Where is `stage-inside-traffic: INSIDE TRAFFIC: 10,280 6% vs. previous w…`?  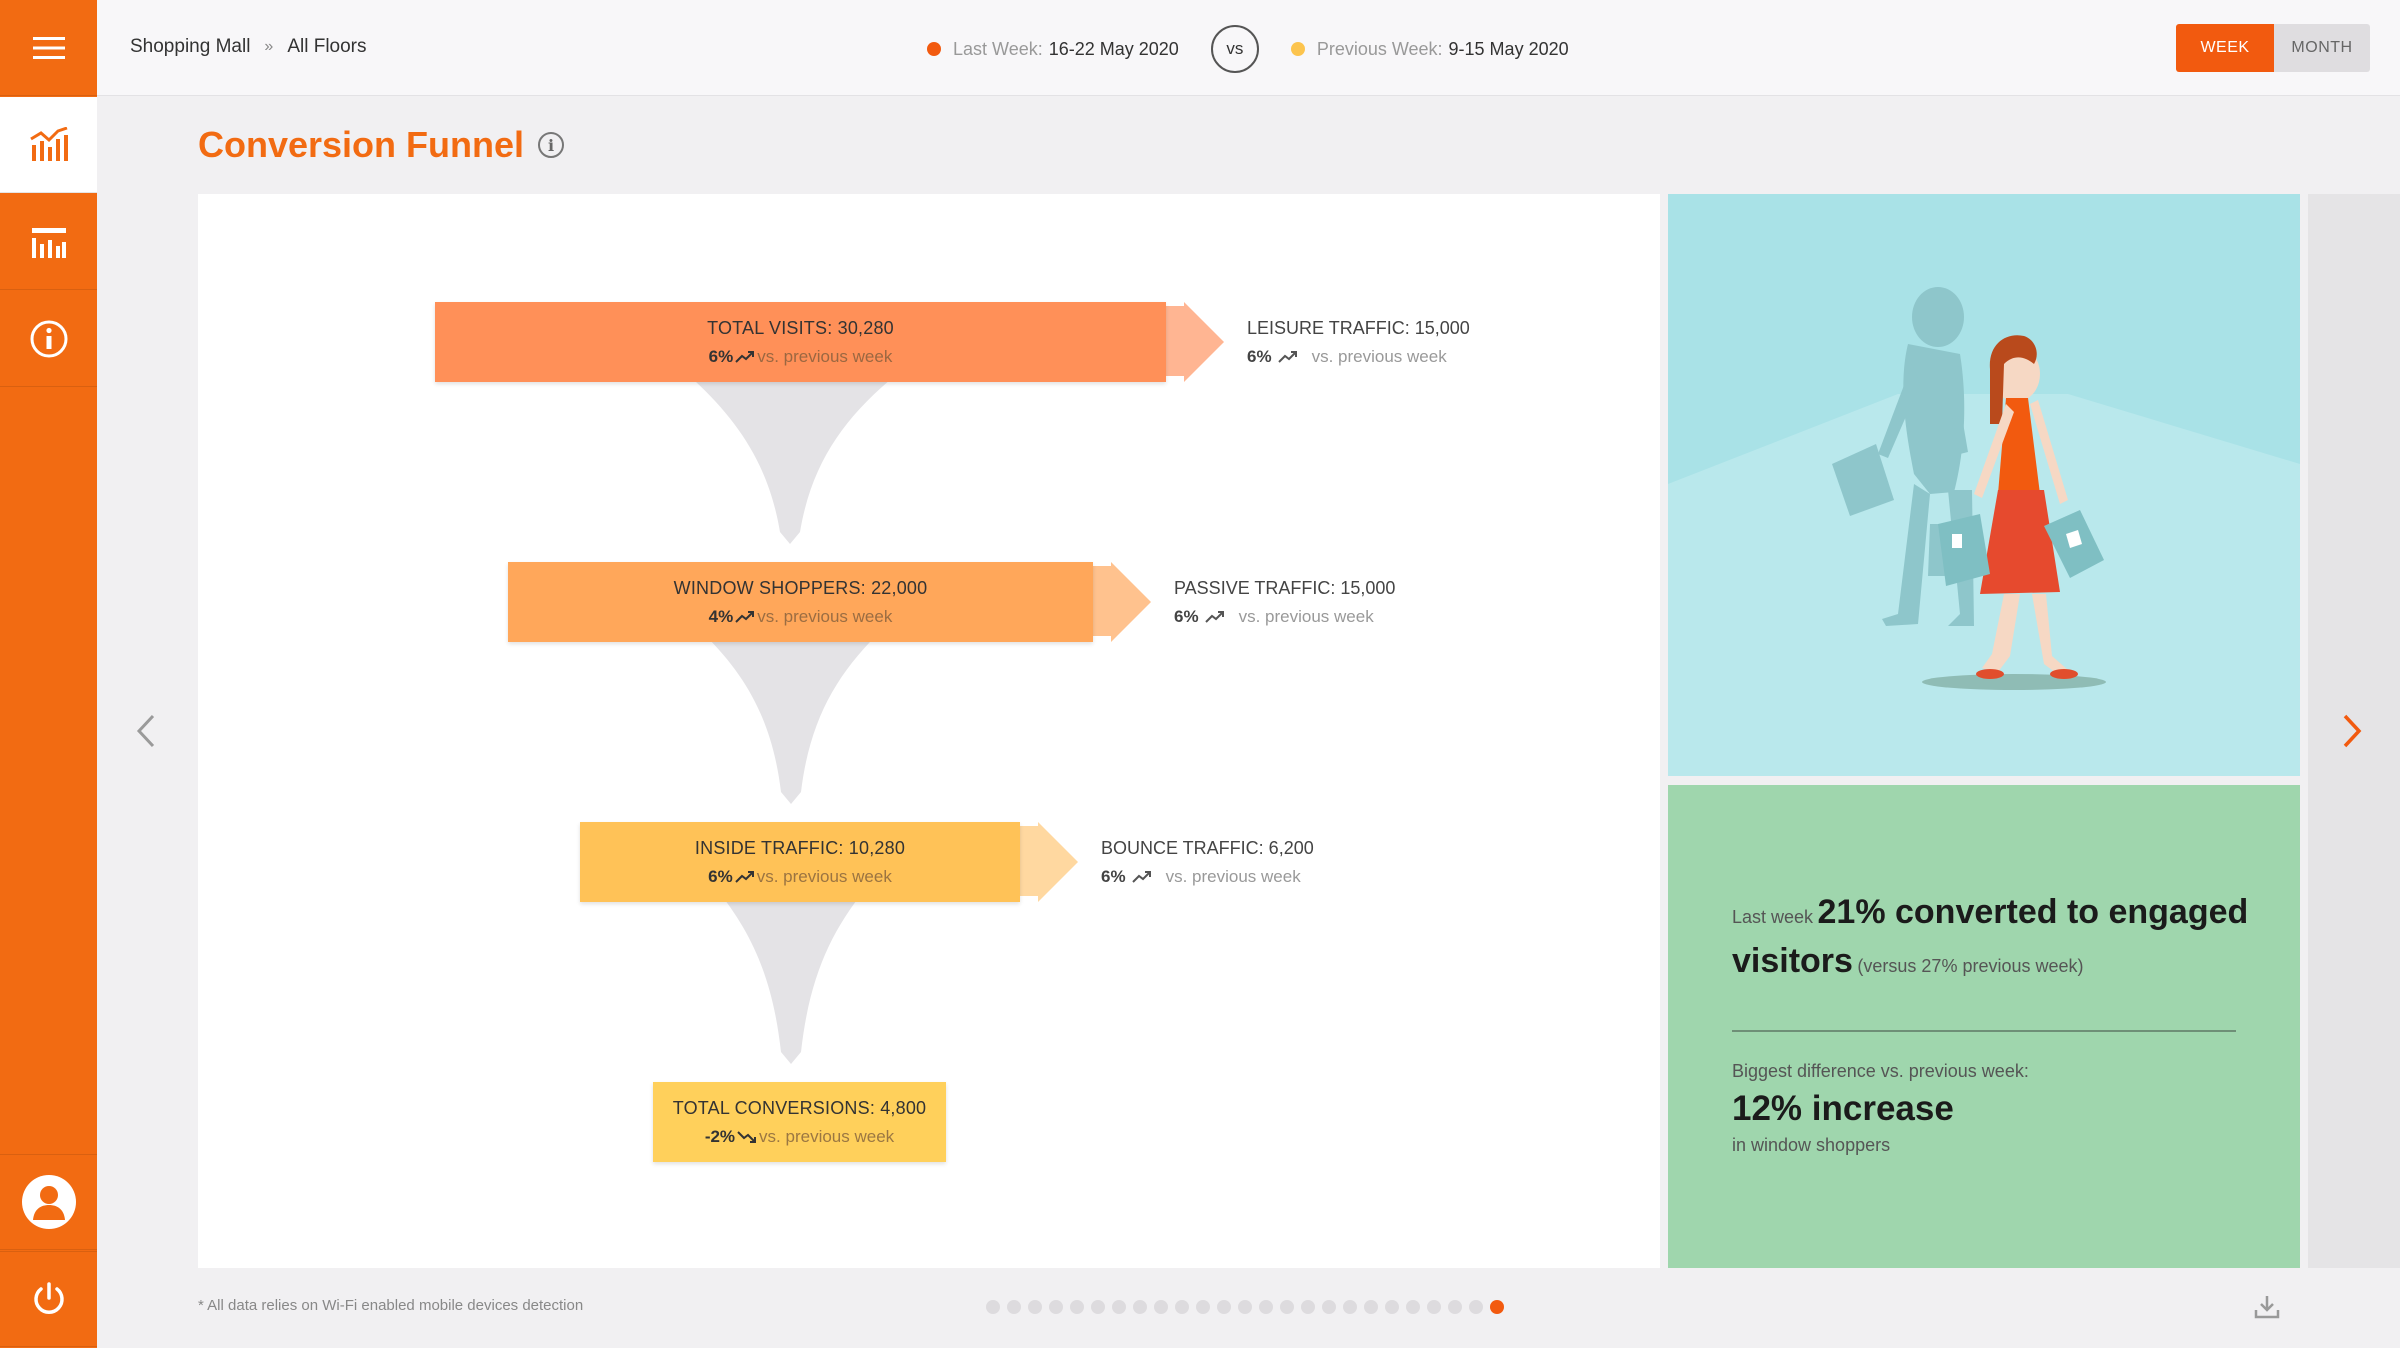
stage-inside-traffic: INSIDE TRAFFIC: 10,280 6% vs. previous w… is located at coordinates (800, 862).